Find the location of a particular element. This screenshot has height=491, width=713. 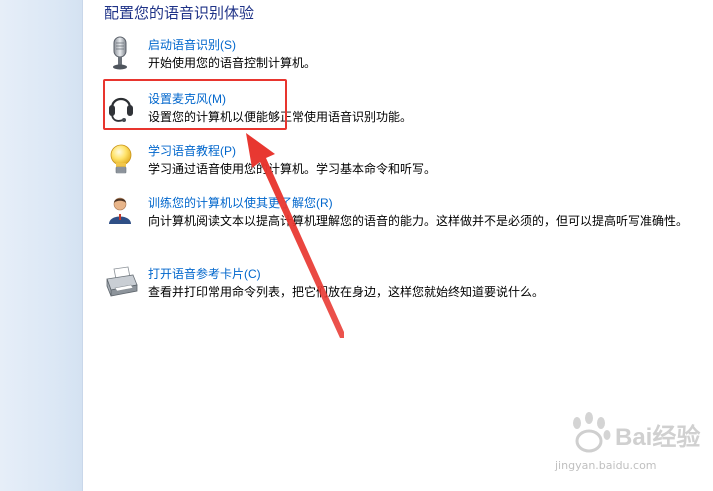

baidu-paw-logo-icon is located at coordinates (587, 434).